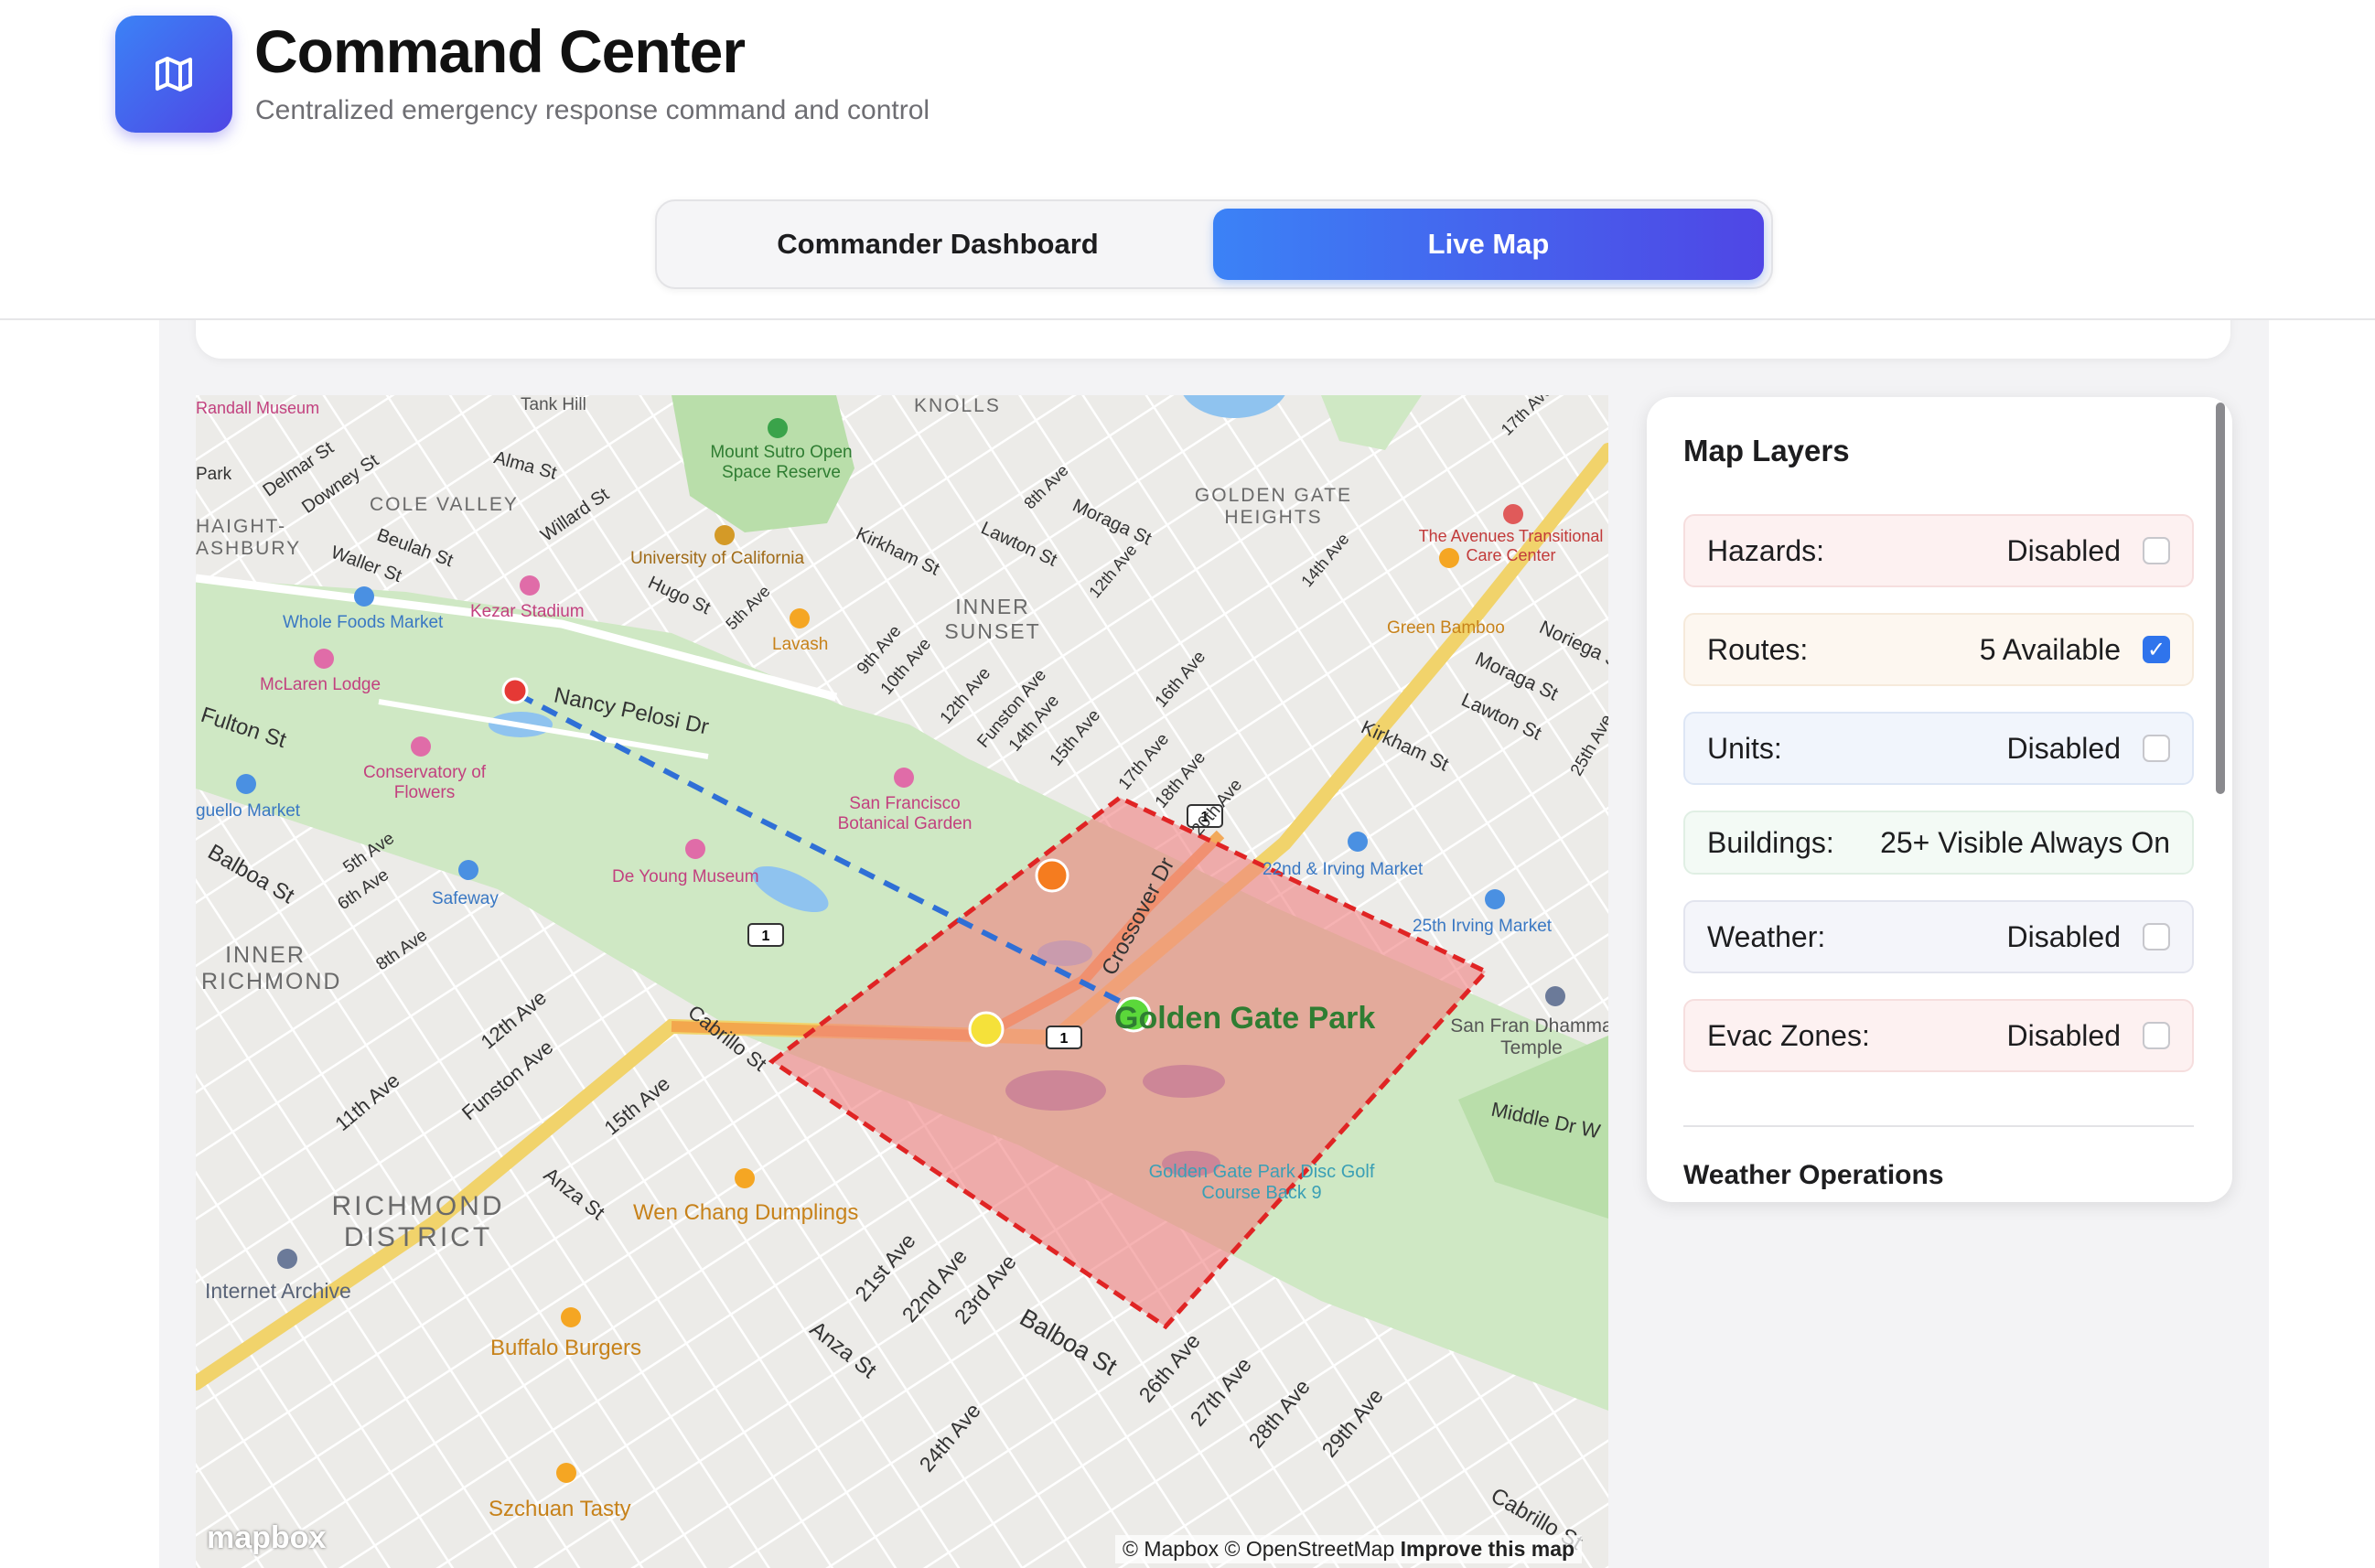  I want to click on map-label: Park, so click(214, 474).